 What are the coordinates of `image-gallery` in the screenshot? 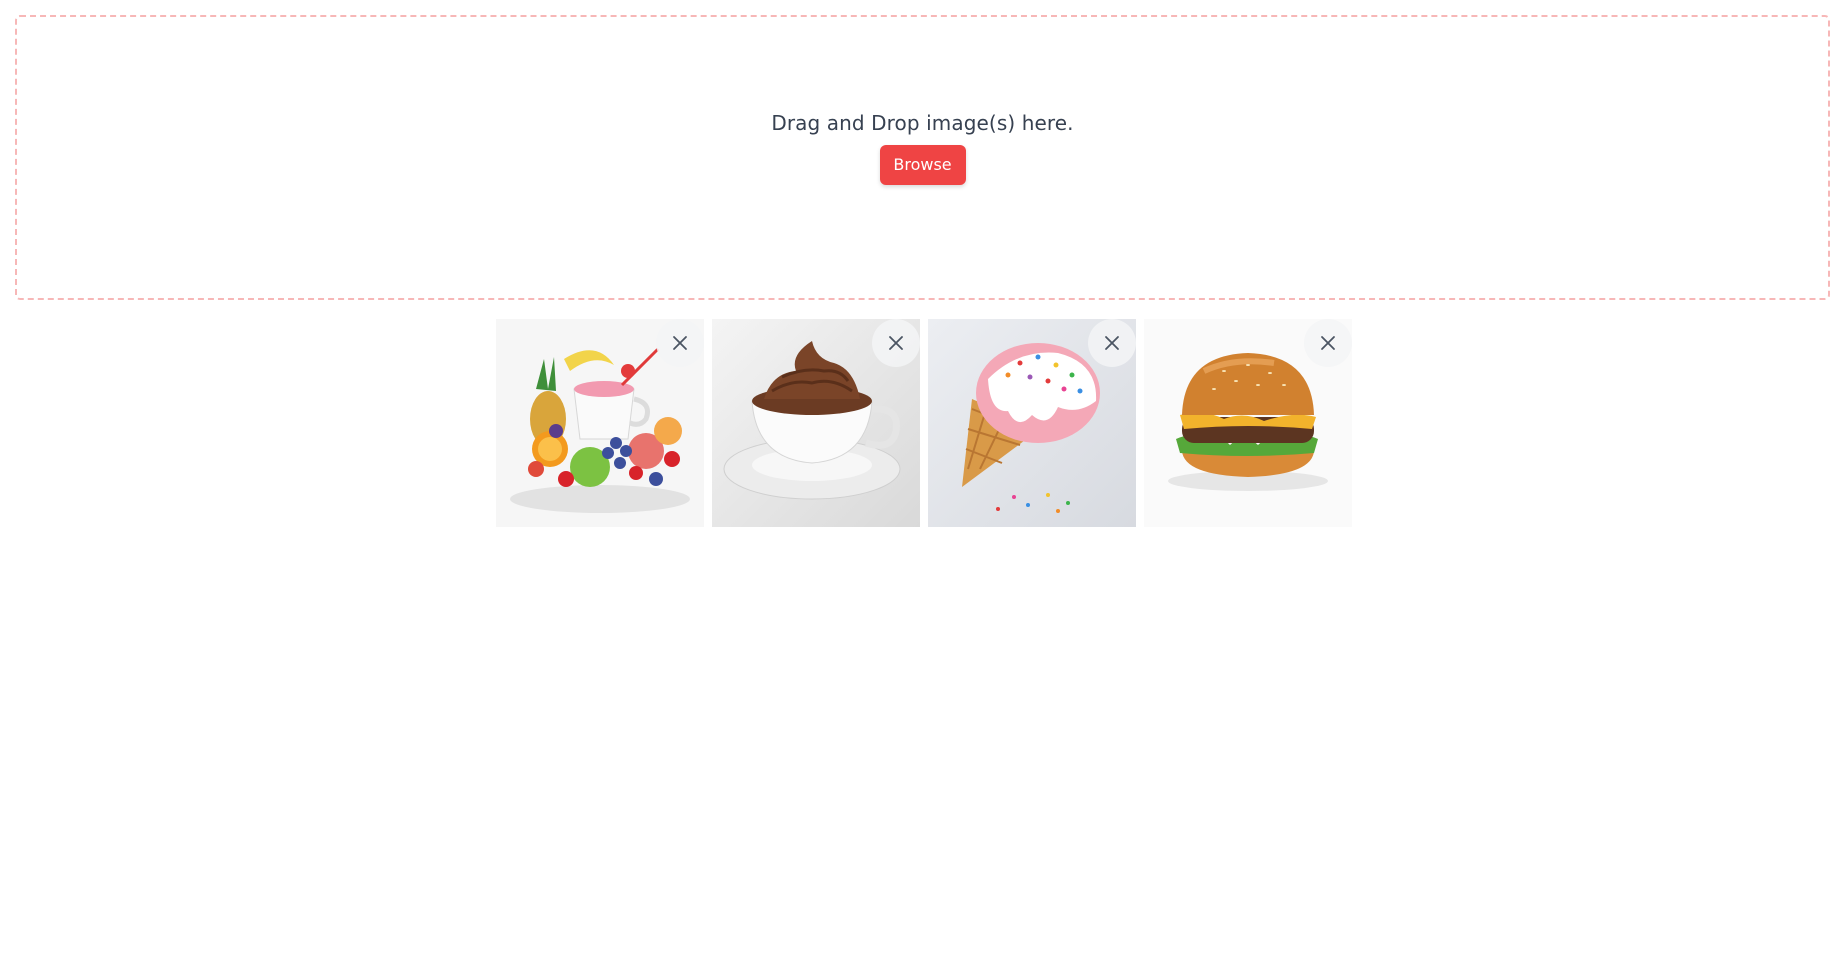 It's located at (924, 423).